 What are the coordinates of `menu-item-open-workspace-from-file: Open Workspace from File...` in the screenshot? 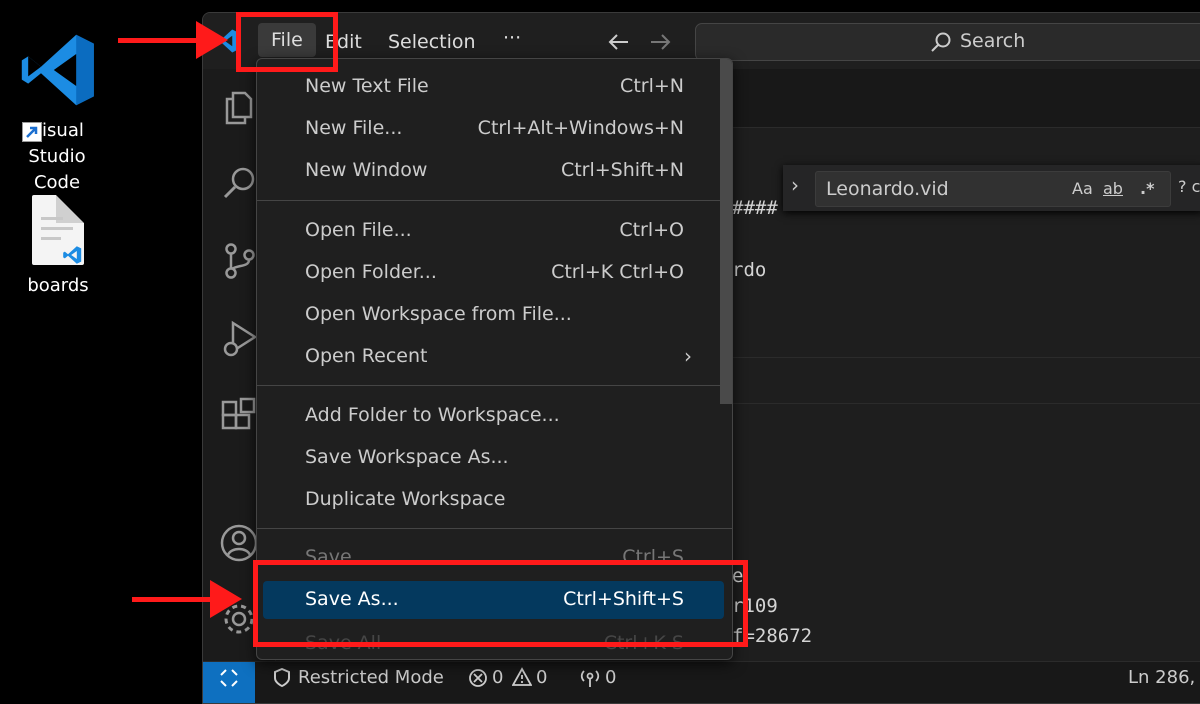 It's located at (493, 315).